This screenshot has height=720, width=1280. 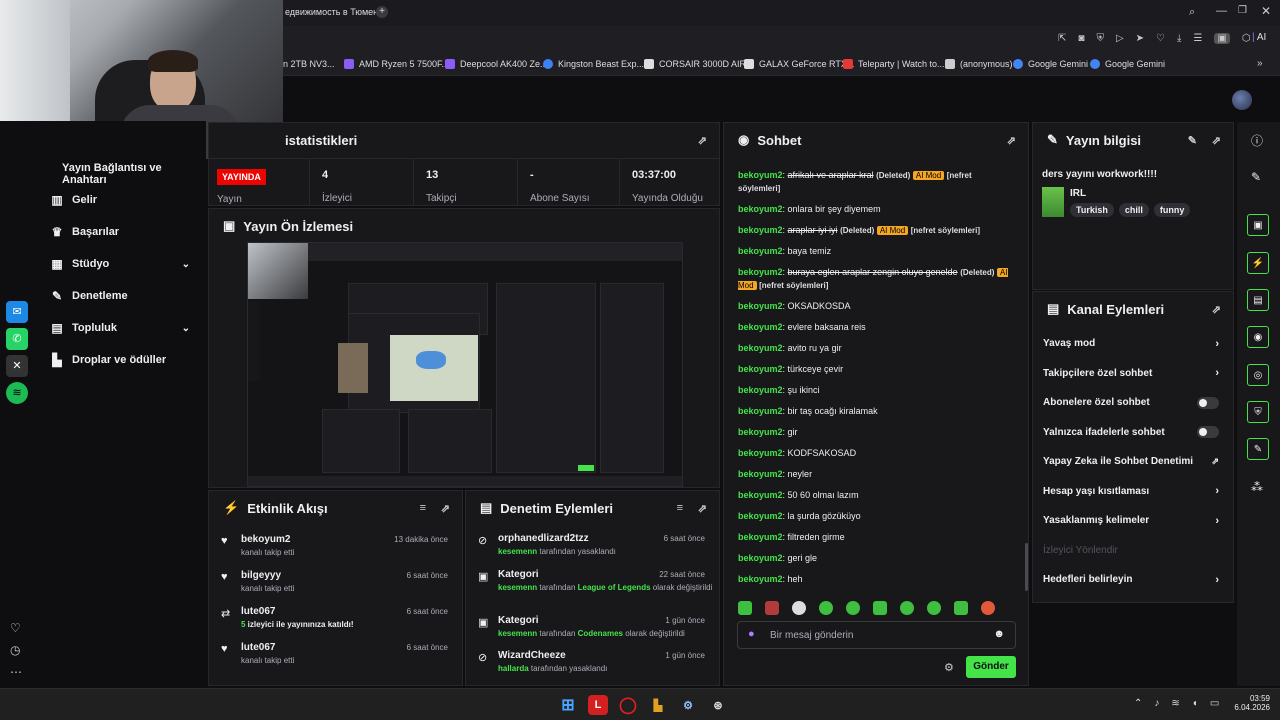 I want to click on battery-icon: ▭, so click(x=1214, y=703).